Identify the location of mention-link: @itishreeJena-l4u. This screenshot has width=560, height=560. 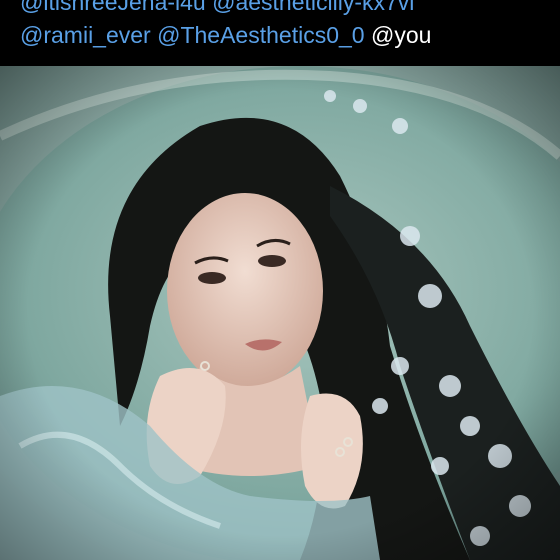
(113, 7).